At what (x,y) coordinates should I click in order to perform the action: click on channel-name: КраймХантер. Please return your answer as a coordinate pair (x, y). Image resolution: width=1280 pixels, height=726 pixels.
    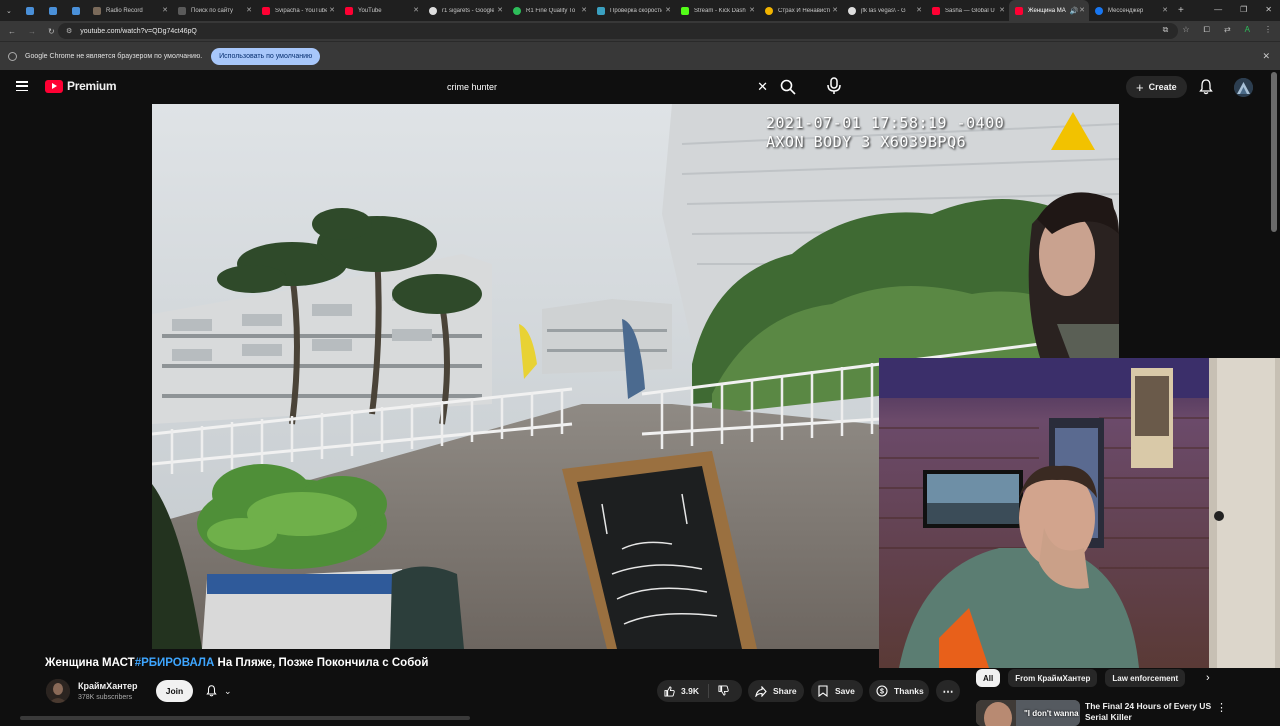
    Looking at the image, I should click on (108, 686).